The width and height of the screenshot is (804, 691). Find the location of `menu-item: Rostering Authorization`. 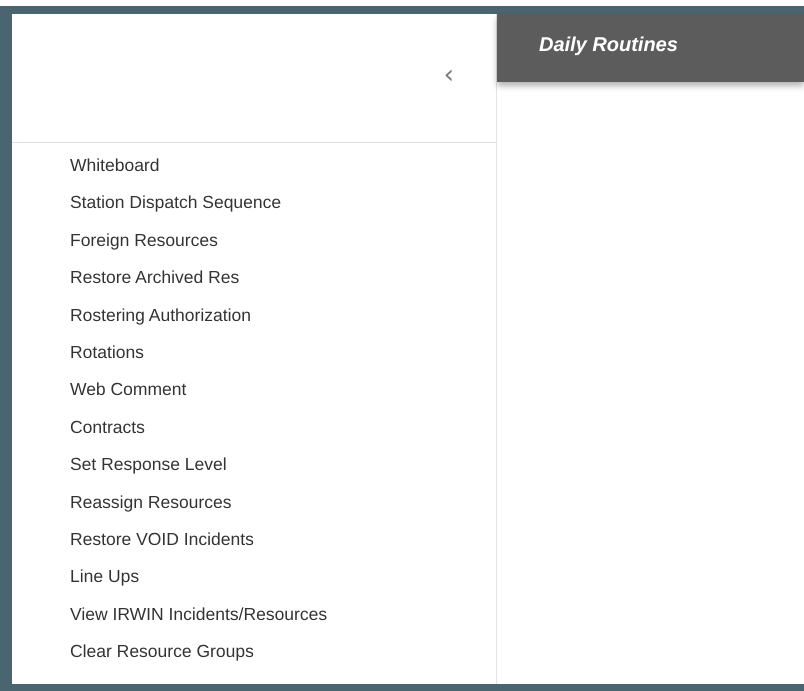

menu-item: Rostering Authorization is located at coordinates (160, 315).